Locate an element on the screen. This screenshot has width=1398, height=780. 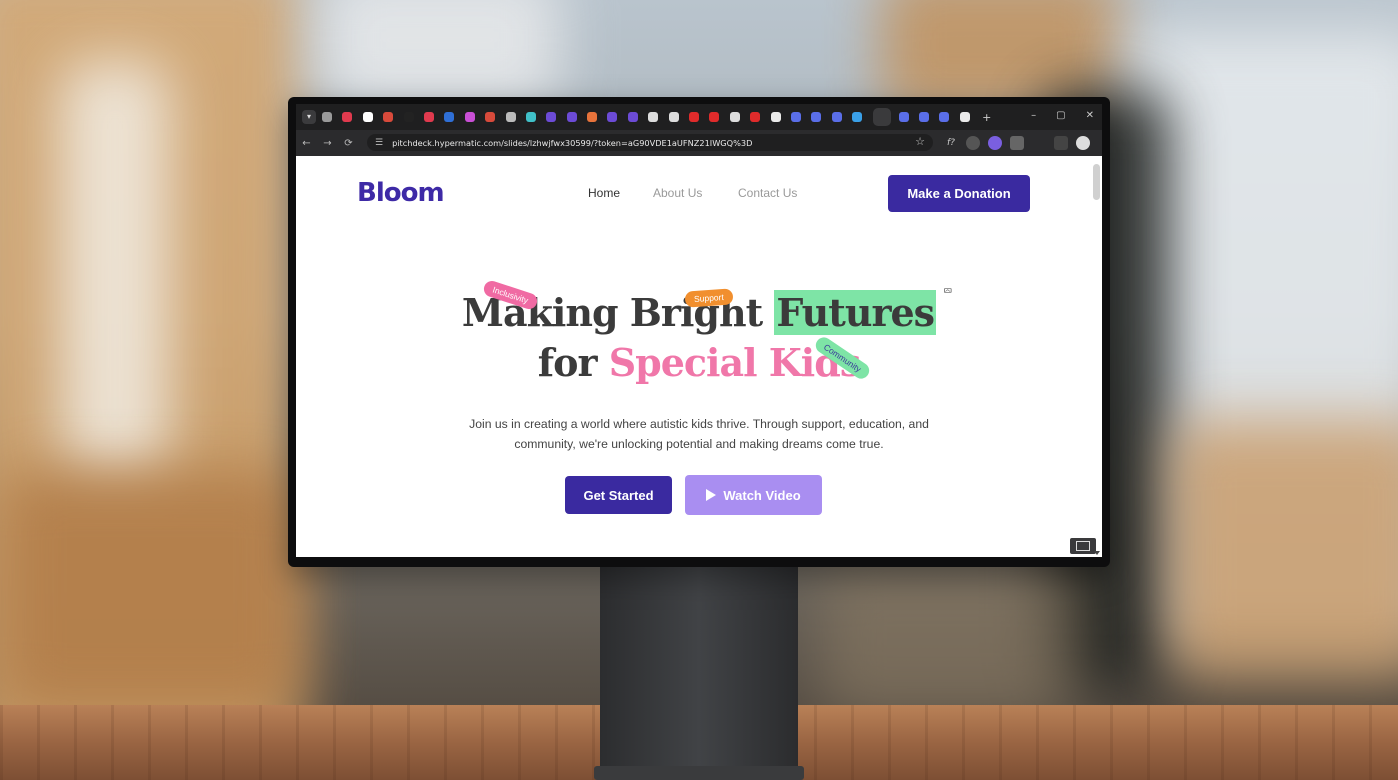
page-scrollbar is located at coordinates (1096, 182).